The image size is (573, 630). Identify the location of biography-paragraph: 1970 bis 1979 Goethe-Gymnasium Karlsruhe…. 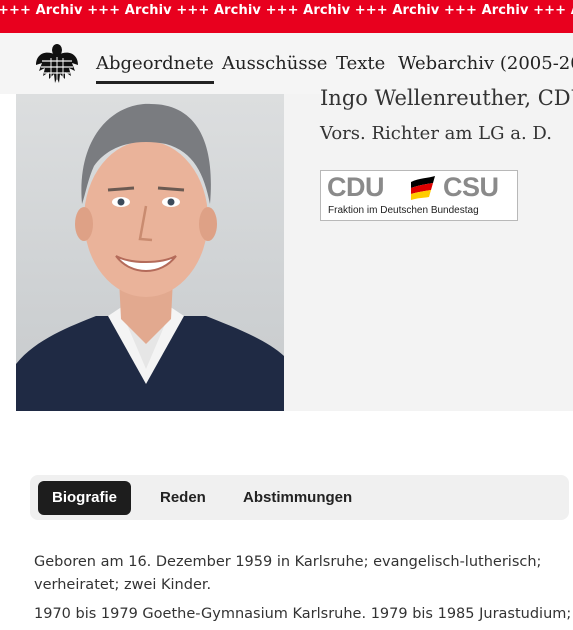
(303, 614).